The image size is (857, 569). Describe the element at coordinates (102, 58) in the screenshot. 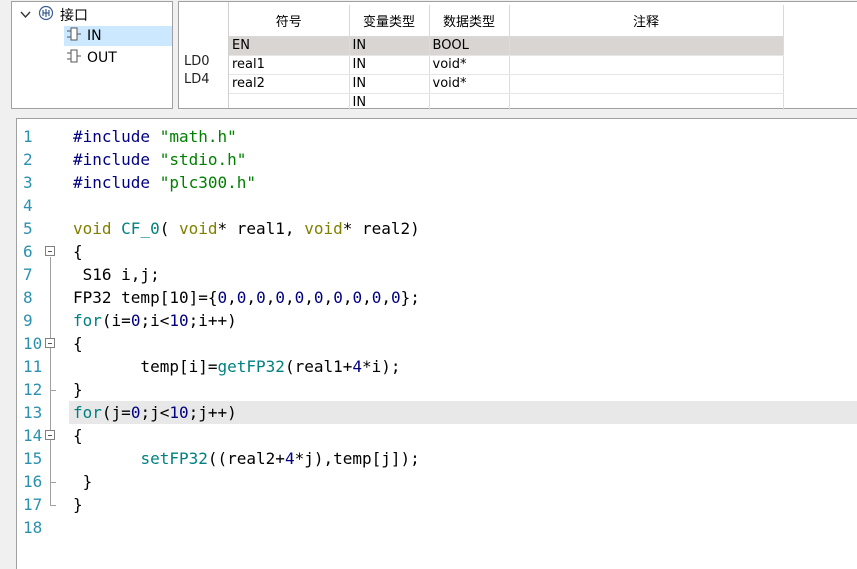

I see `tree-item-label: OUT` at that location.